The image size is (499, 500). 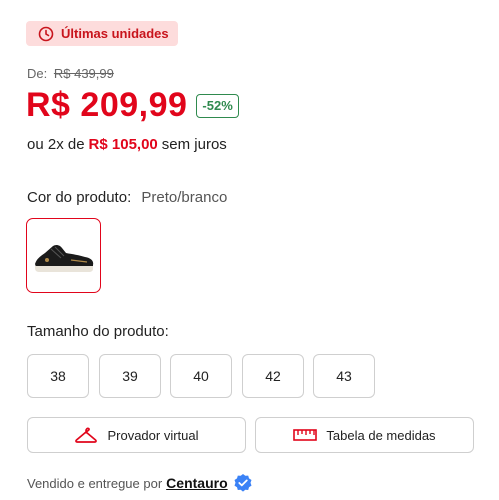 What do you see at coordinates (107, 105) in the screenshot?
I see `current-price: R$ 209,99` at bounding box center [107, 105].